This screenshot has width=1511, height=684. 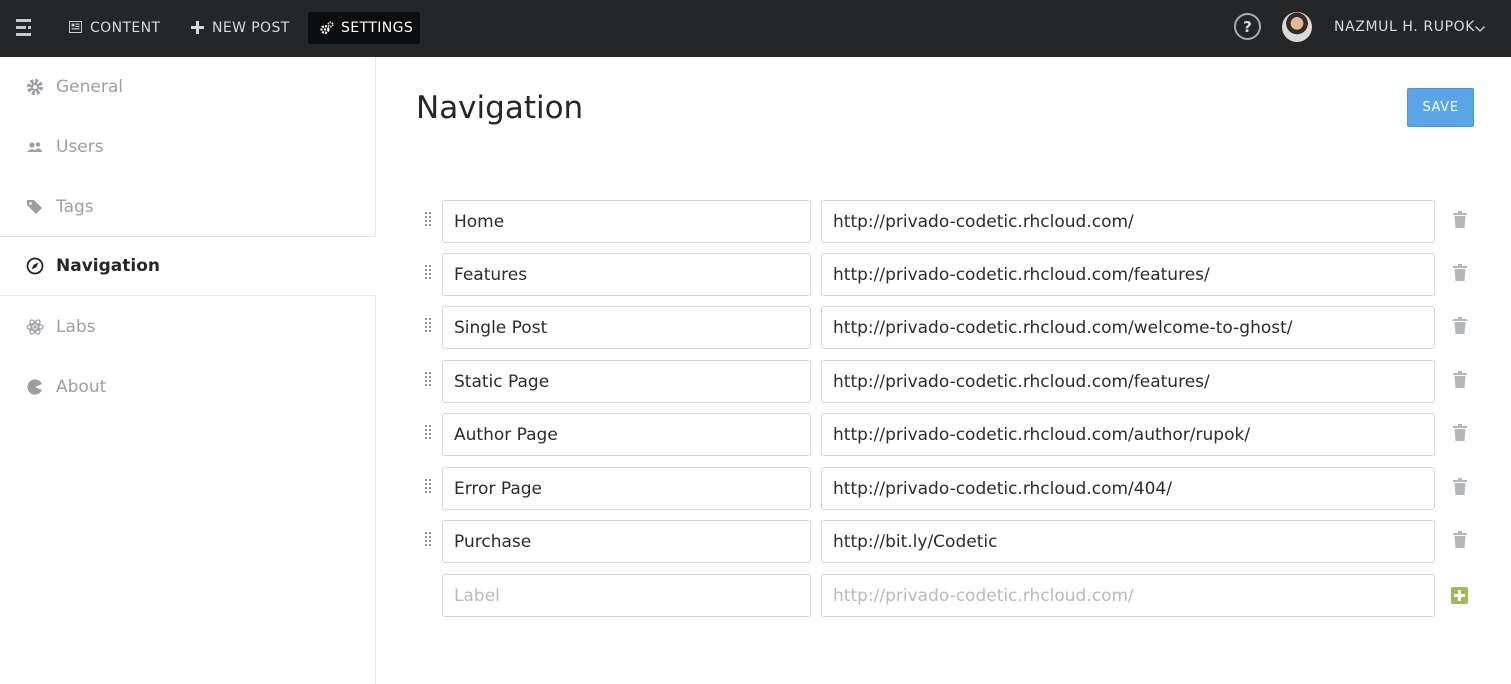 What do you see at coordinates (187, 387) in the screenshot?
I see `sidebar-item-about: About` at bounding box center [187, 387].